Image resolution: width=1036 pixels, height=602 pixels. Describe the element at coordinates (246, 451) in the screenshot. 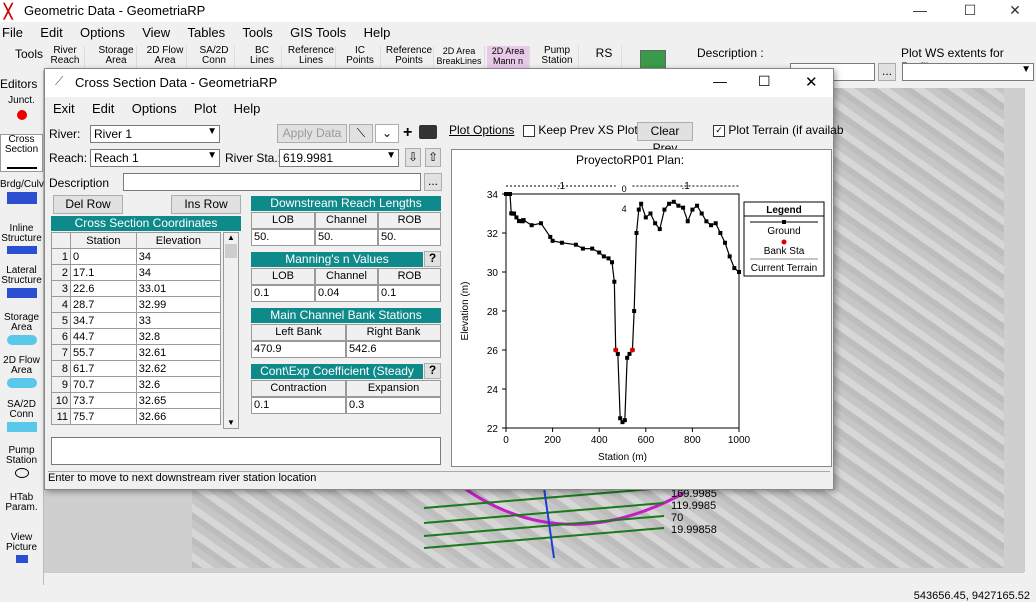

I see `xs-notes-box` at that location.